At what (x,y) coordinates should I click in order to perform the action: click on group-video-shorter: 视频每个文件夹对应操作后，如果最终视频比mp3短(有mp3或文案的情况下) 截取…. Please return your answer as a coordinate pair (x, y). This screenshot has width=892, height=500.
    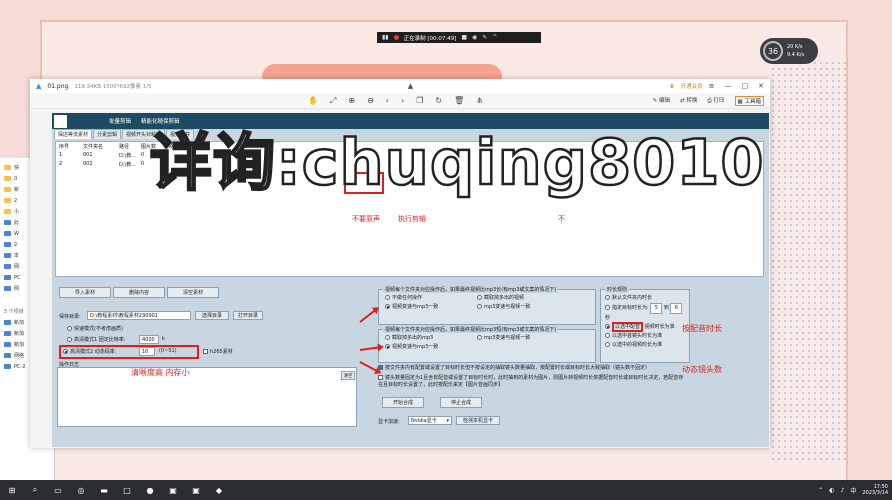
    Looking at the image, I should click on (487, 344).